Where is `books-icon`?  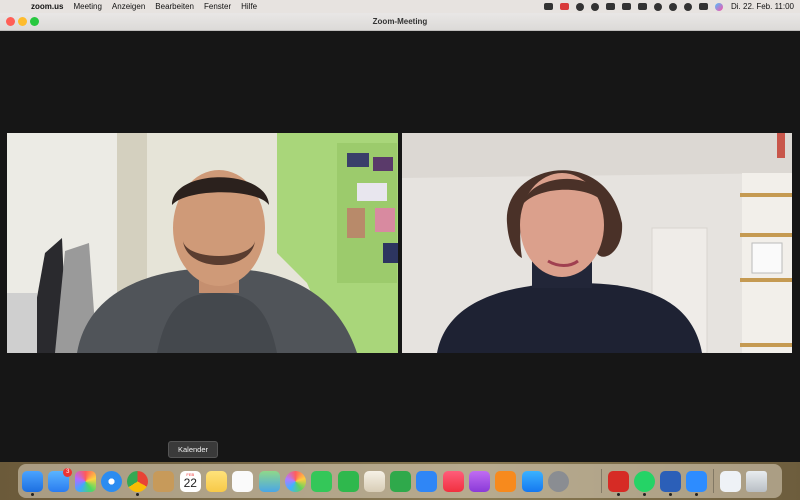 books-icon is located at coordinates (506, 481).